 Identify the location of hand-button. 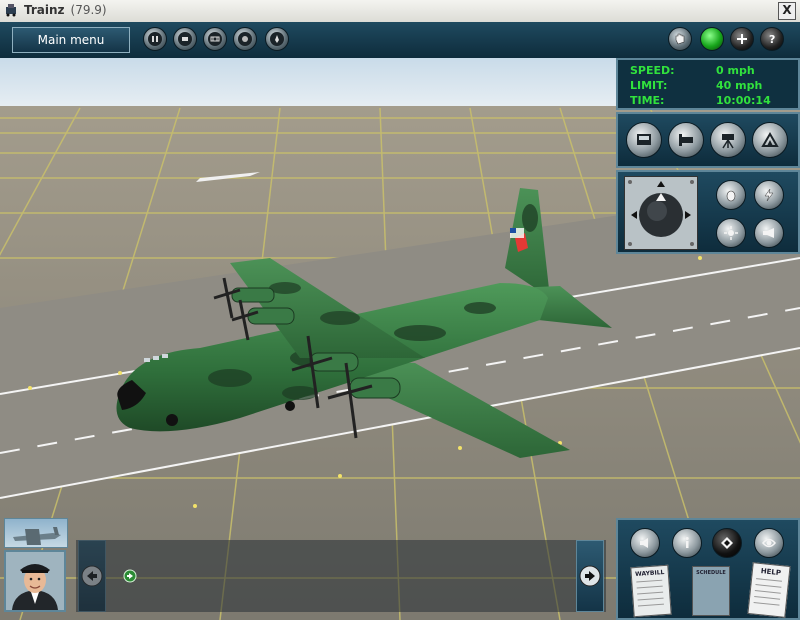
(680, 39).